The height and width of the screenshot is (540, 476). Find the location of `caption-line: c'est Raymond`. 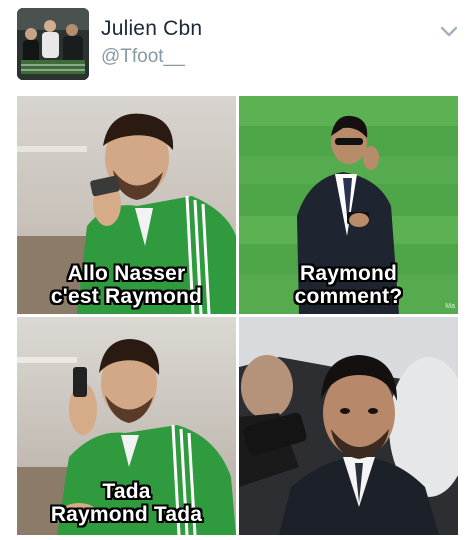

caption-line: c'est Raymond is located at coordinates (126, 296).